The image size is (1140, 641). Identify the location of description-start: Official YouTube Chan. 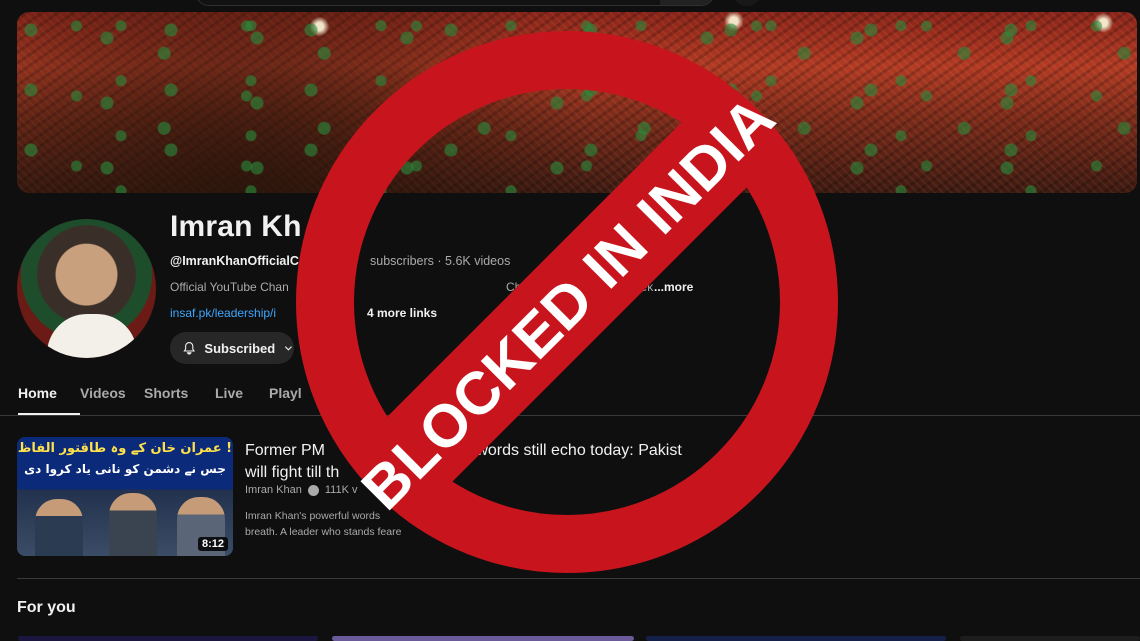
(229, 287).